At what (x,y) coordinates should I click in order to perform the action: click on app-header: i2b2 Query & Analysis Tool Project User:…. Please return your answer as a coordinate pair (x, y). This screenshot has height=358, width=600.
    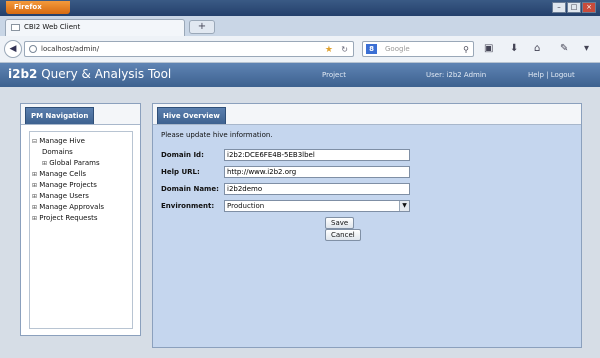
    Looking at the image, I should click on (300, 75).